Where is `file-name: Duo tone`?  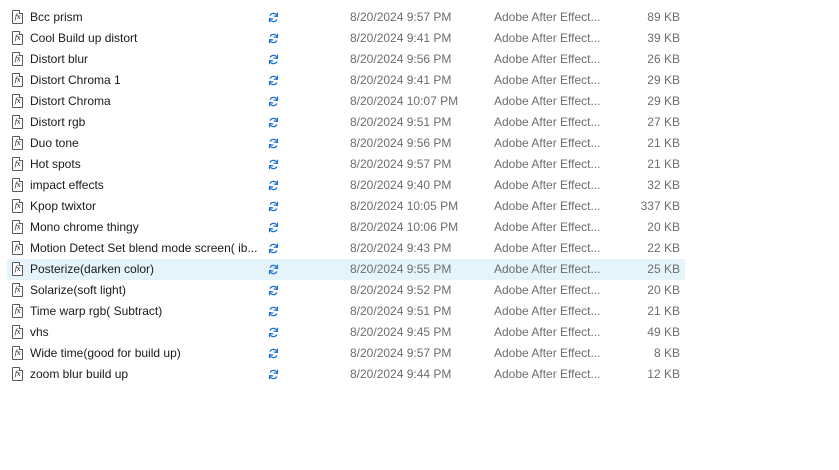 file-name: Duo tone is located at coordinates (54, 143).